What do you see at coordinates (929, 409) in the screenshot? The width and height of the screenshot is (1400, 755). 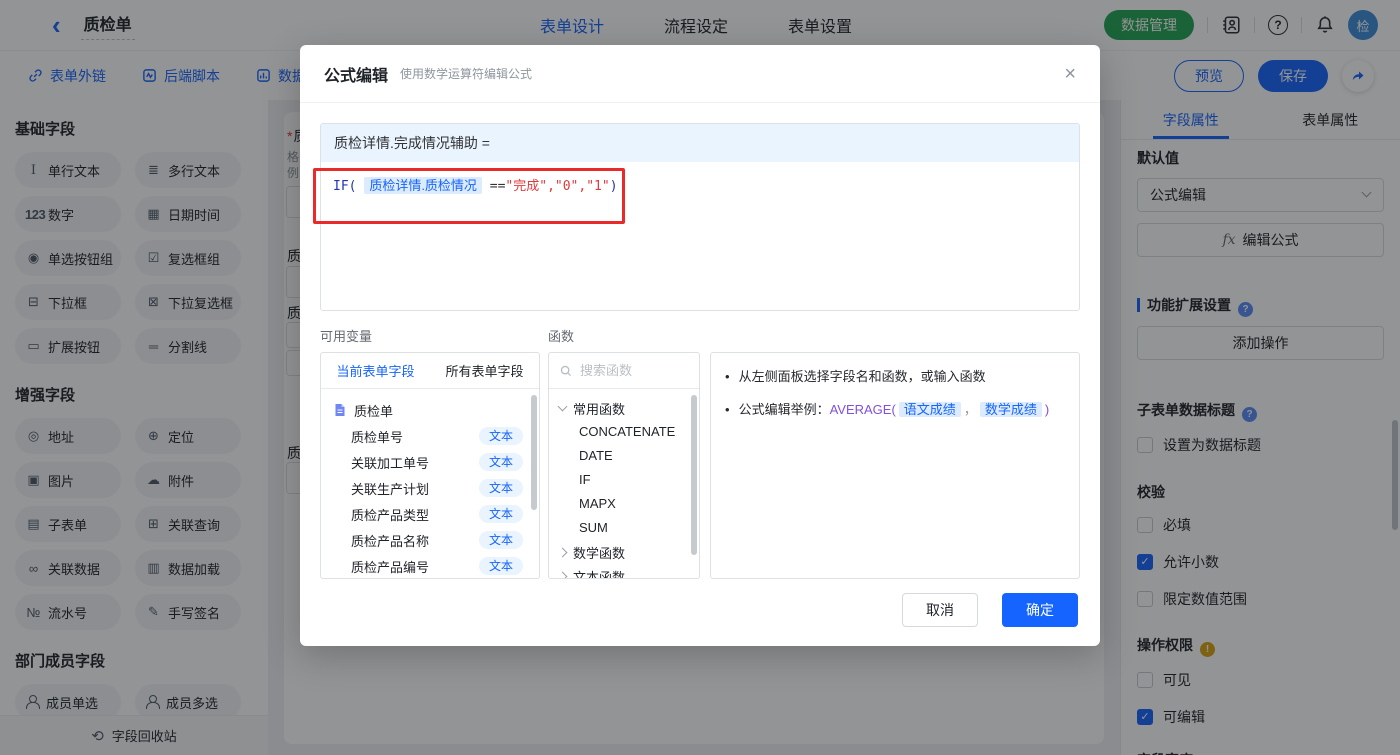 I see `example-field-token: 语文成绩` at bounding box center [929, 409].